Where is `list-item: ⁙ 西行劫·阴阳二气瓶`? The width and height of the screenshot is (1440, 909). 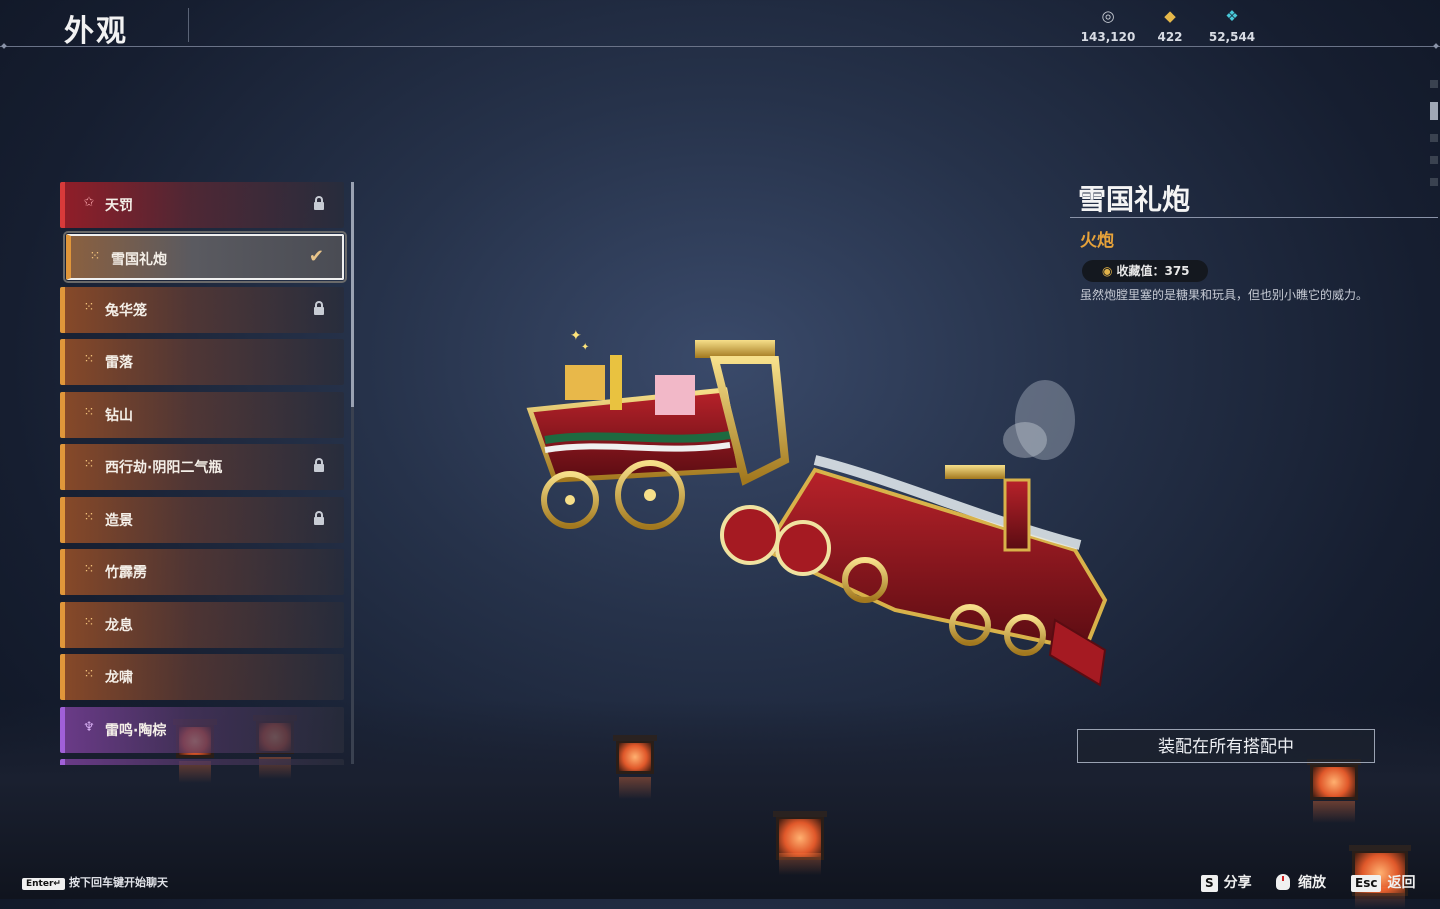 list-item: ⁙ 西行劫·阴阳二气瓶 is located at coordinates (202, 467).